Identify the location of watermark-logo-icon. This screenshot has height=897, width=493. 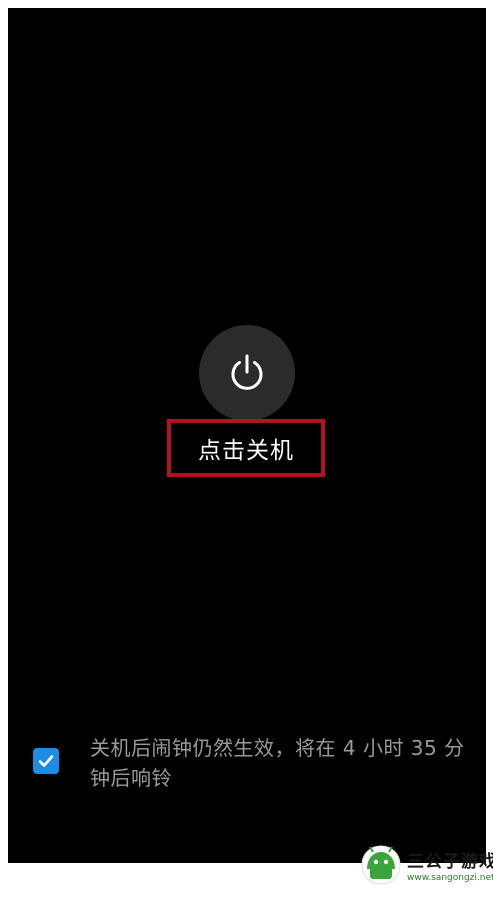
(381, 865).